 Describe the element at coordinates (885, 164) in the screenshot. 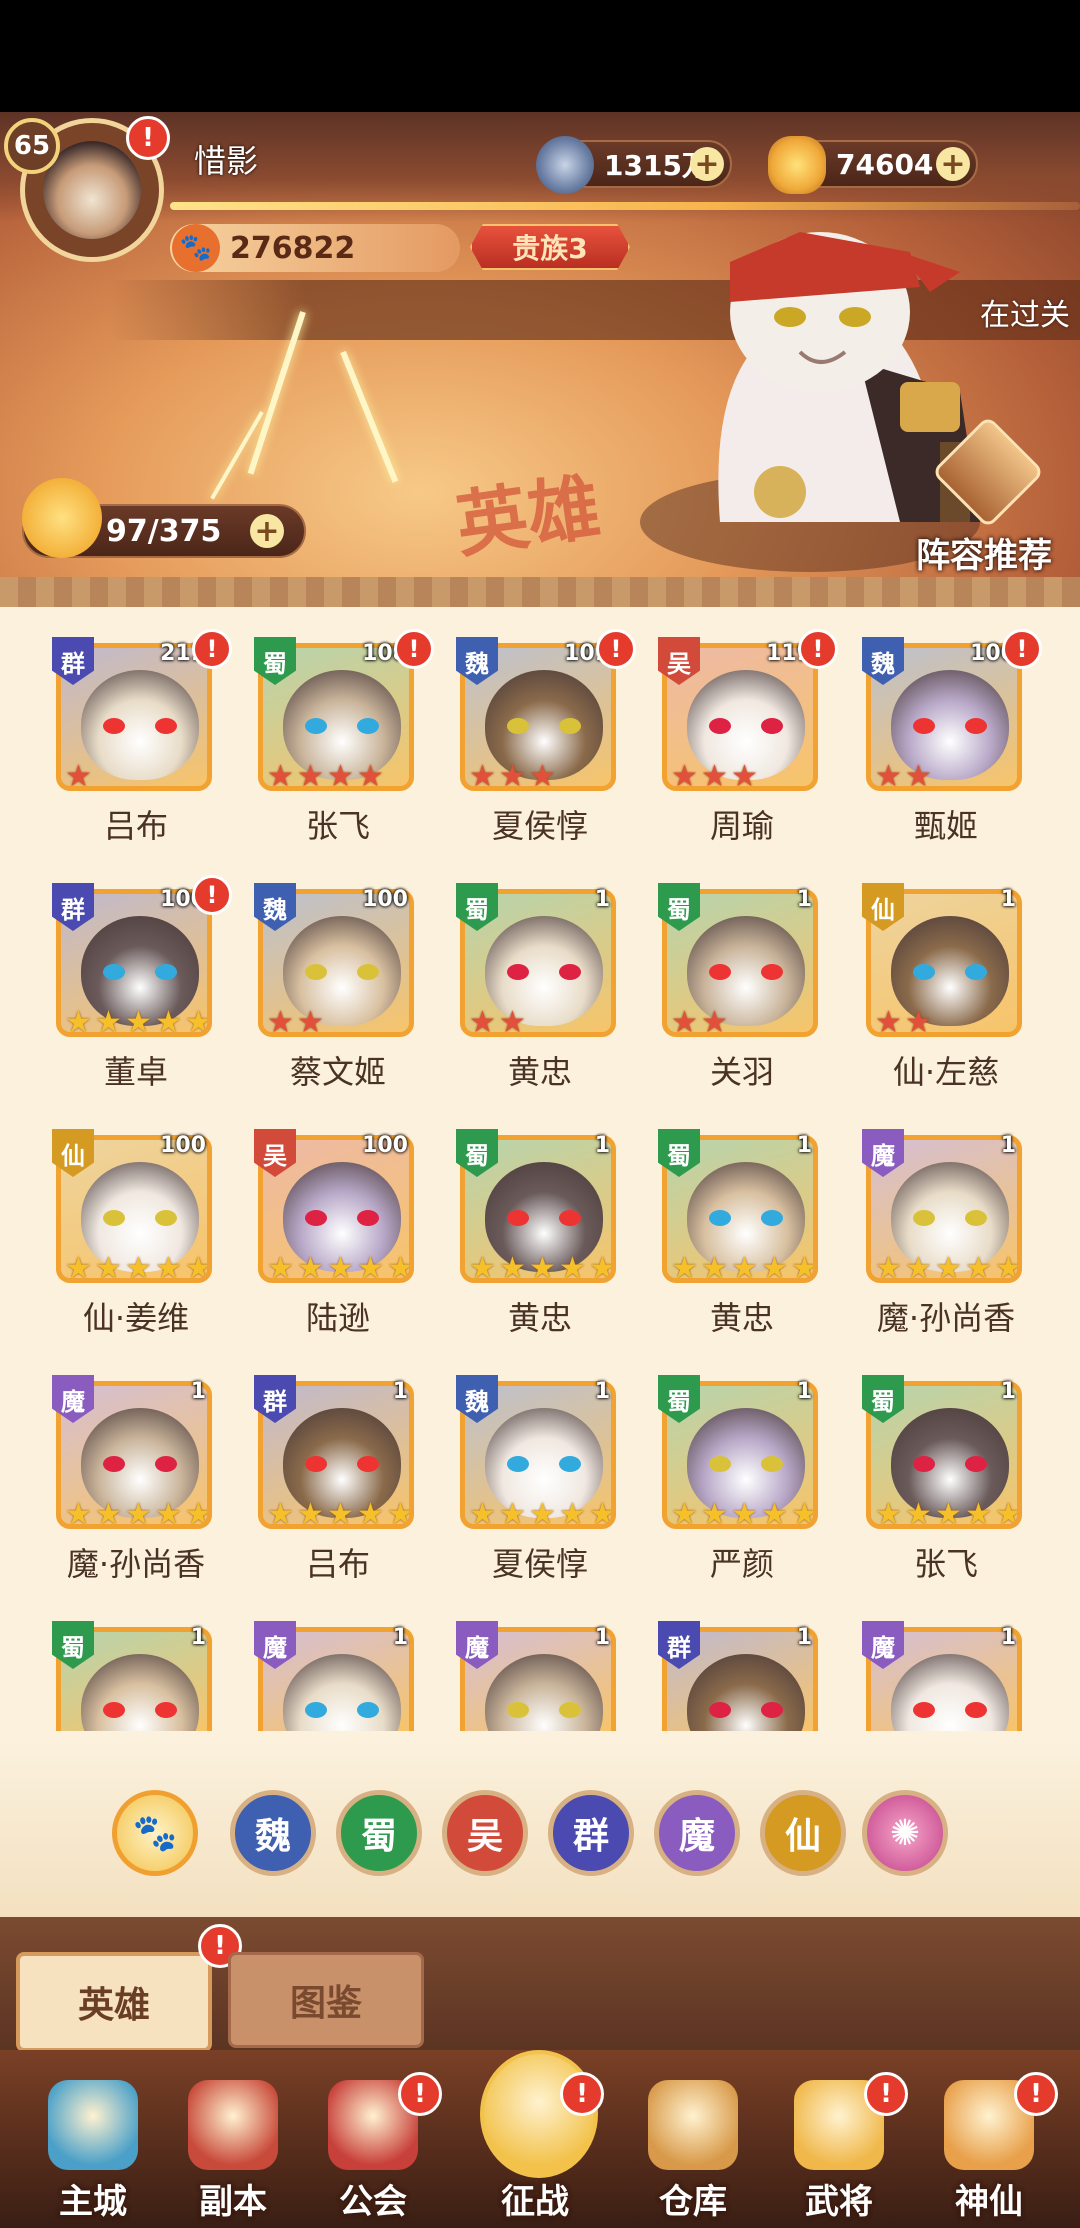

I see `gold-value: 74604` at that location.